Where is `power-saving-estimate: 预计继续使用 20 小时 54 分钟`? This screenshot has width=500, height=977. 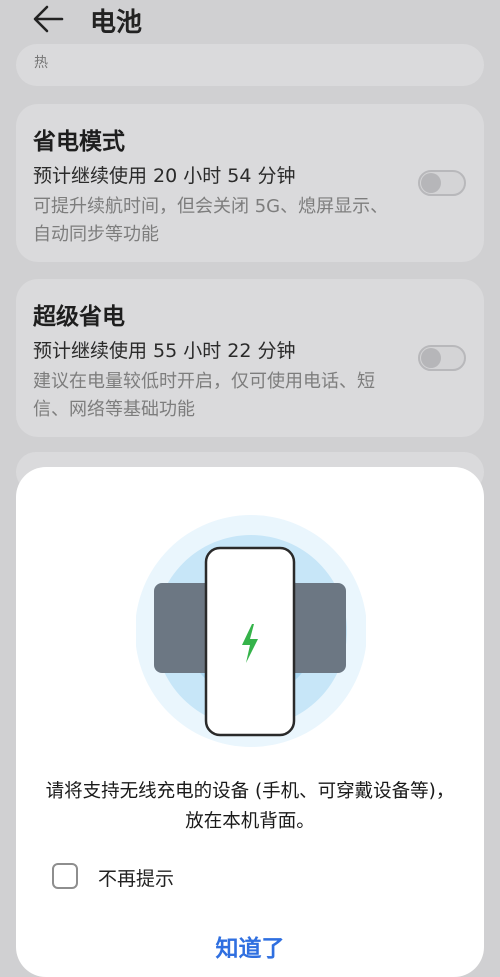 power-saving-estimate: 预计继续使用 20 小时 54 分钟 is located at coordinates (164, 176).